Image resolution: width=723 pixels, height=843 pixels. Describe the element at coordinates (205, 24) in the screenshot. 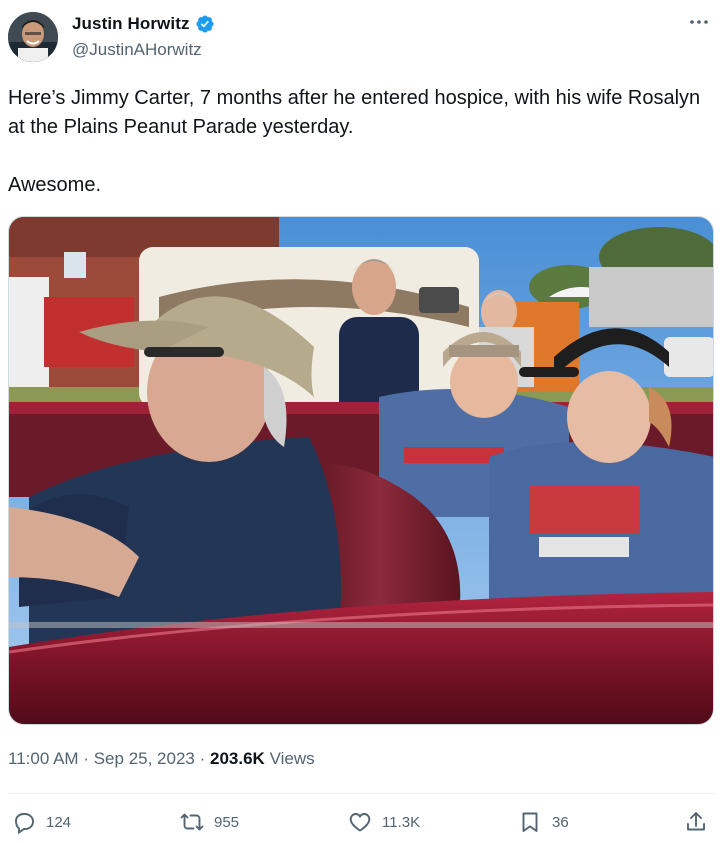

I see `verified-badge-icon` at that location.